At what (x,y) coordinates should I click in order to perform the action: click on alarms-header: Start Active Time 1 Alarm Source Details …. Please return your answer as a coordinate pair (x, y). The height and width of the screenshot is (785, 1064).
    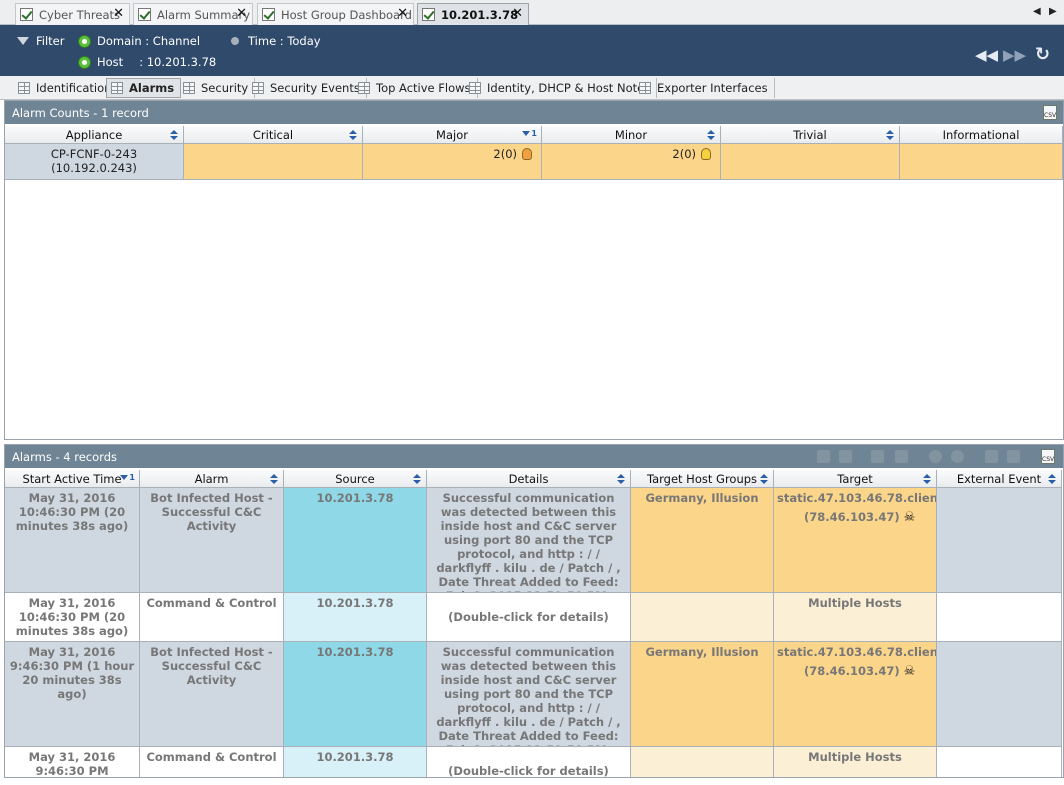
    Looking at the image, I should click on (533, 479).